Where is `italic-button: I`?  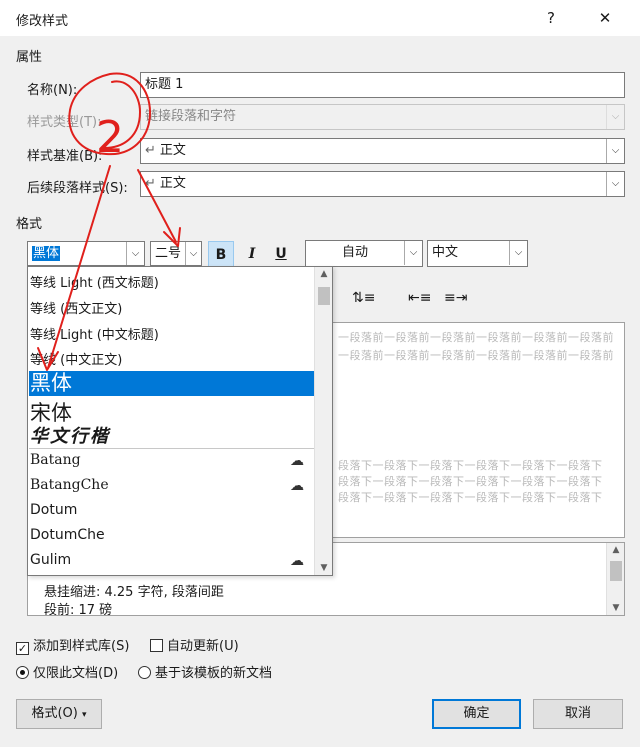 italic-button: I is located at coordinates (252, 254).